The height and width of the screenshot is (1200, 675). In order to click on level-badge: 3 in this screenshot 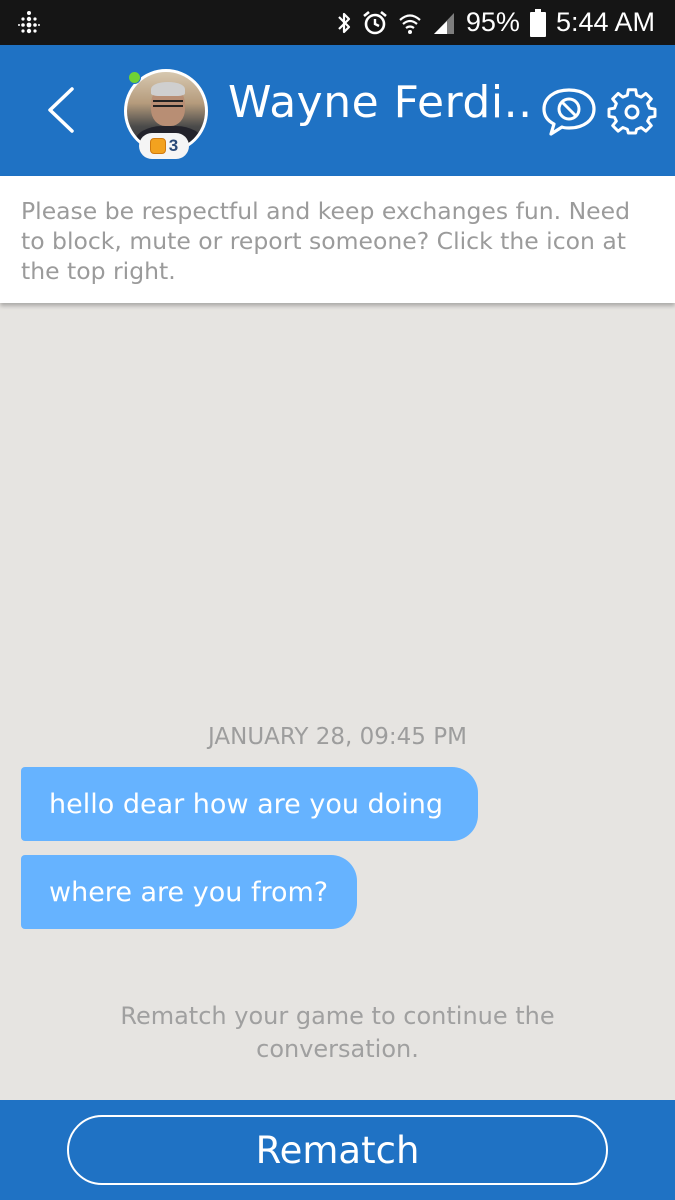, I will do `click(164, 146)`.